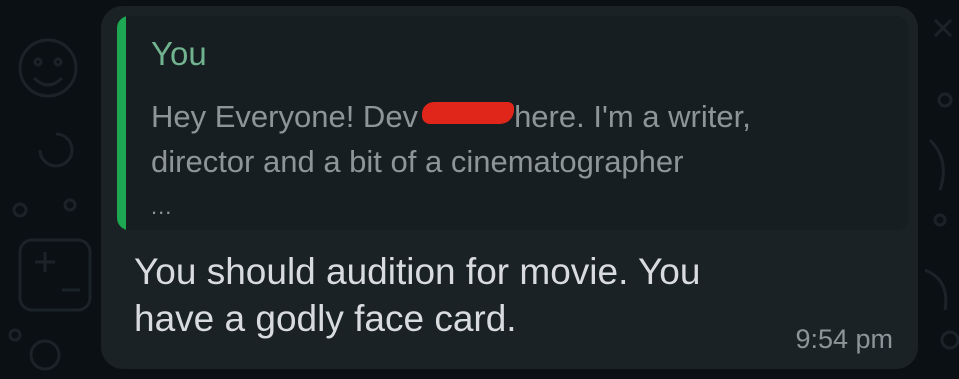 The image size is (959, 379). I want to click on quote-accent-bar, so click(121, 123).